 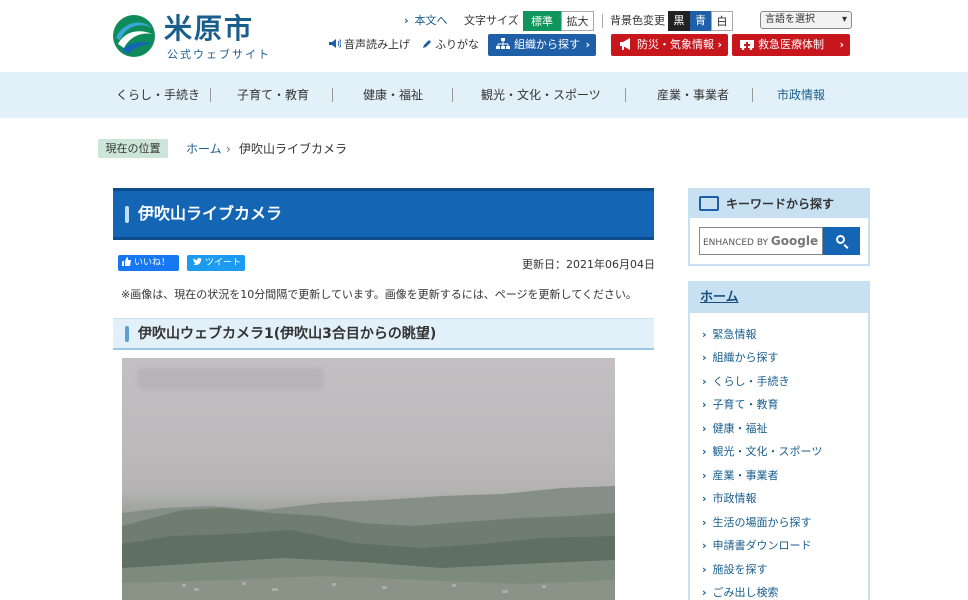 I want to click on emergency-medical-label: 救急医療体制, so click(x=791, y=44).